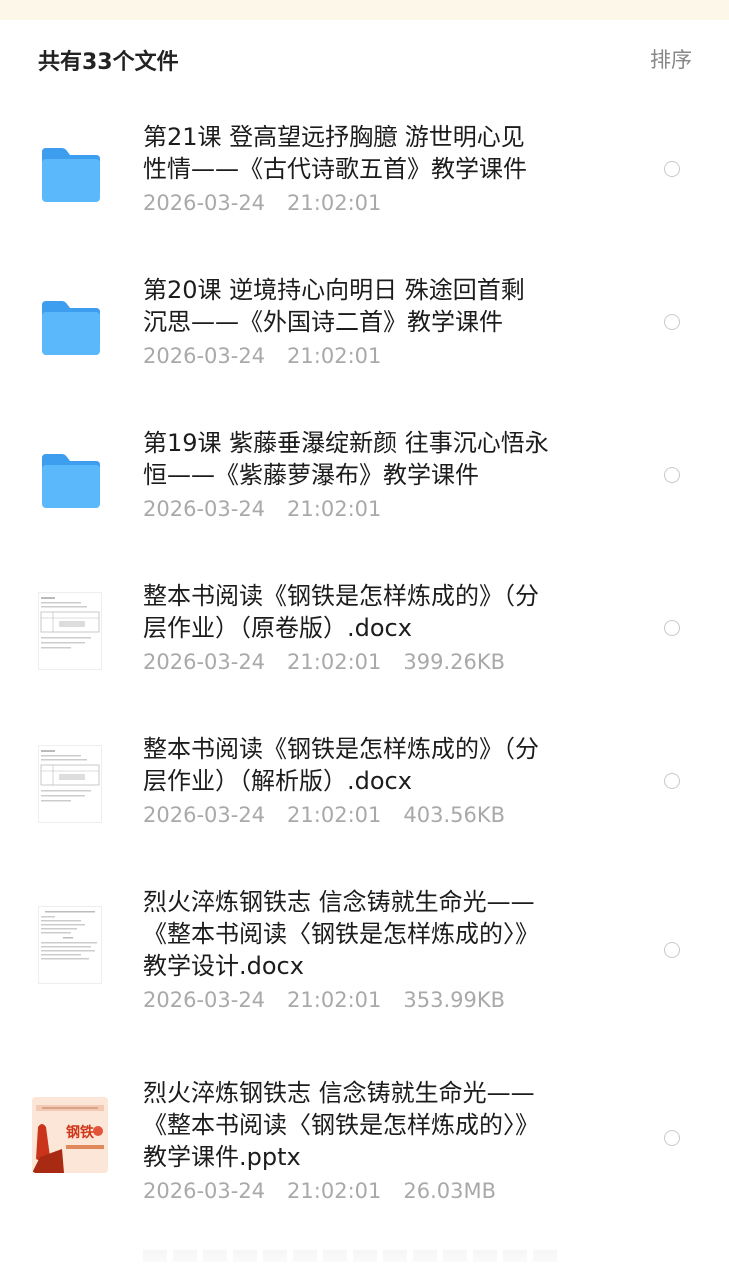 This screenshot has width=729, height=1280. What do you see at coordinates (671, 59) in the screenshot?
I see `sort-button: 排序` at bounding box center [671, 59].